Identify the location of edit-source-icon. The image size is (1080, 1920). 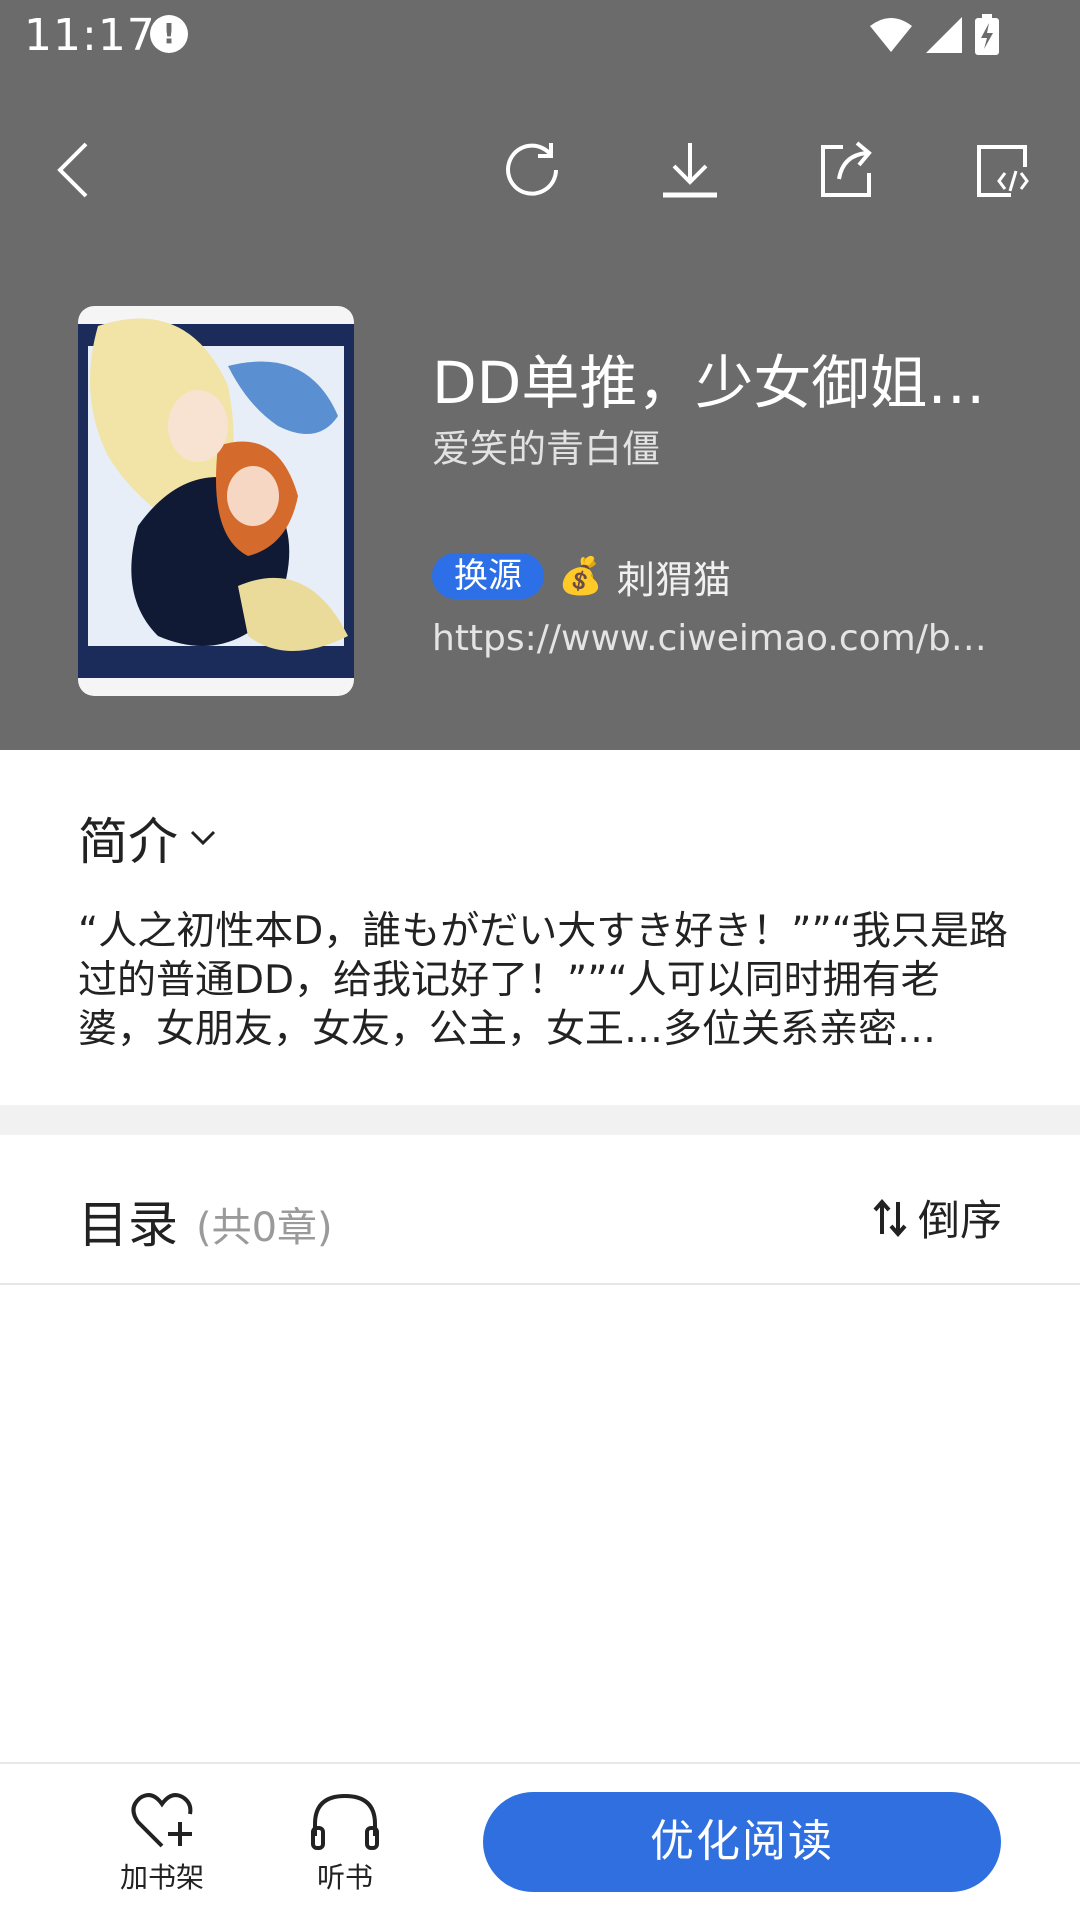
(1003, 171).